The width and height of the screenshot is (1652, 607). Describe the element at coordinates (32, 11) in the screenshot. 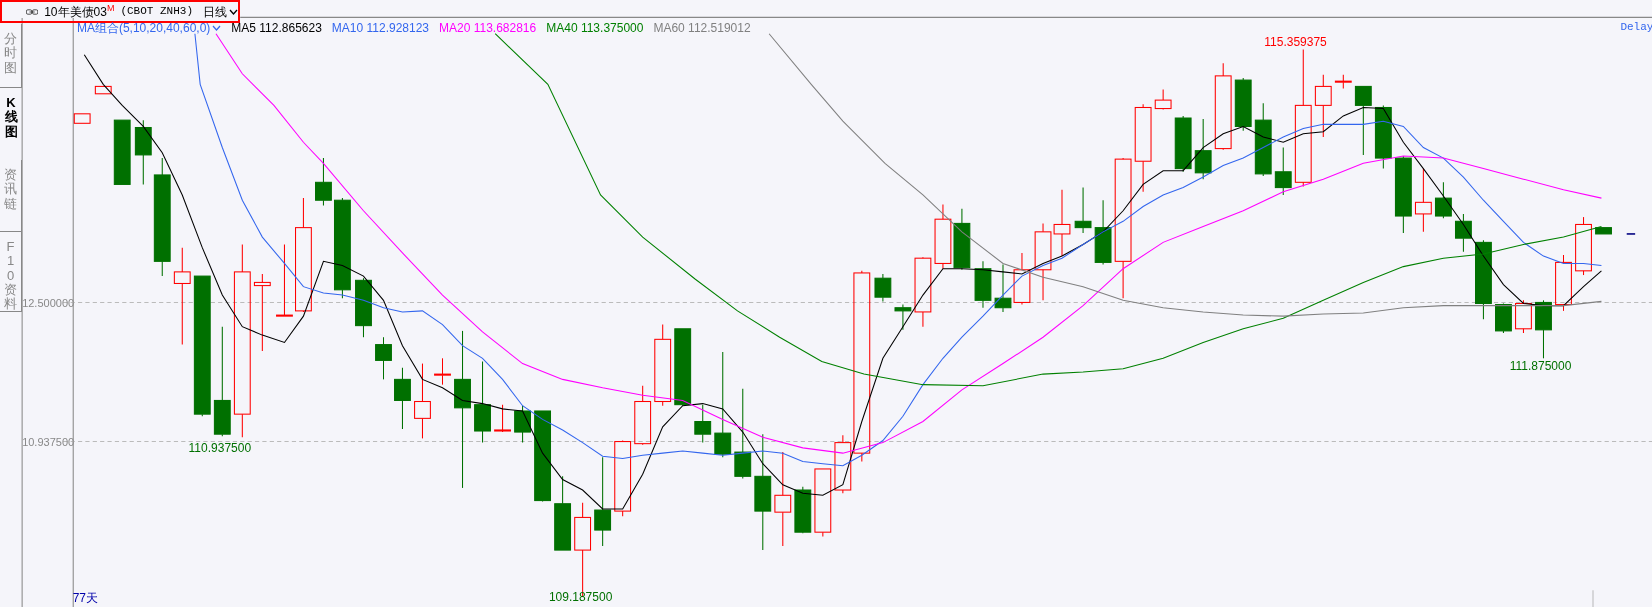

I see `link-icon` at that location.